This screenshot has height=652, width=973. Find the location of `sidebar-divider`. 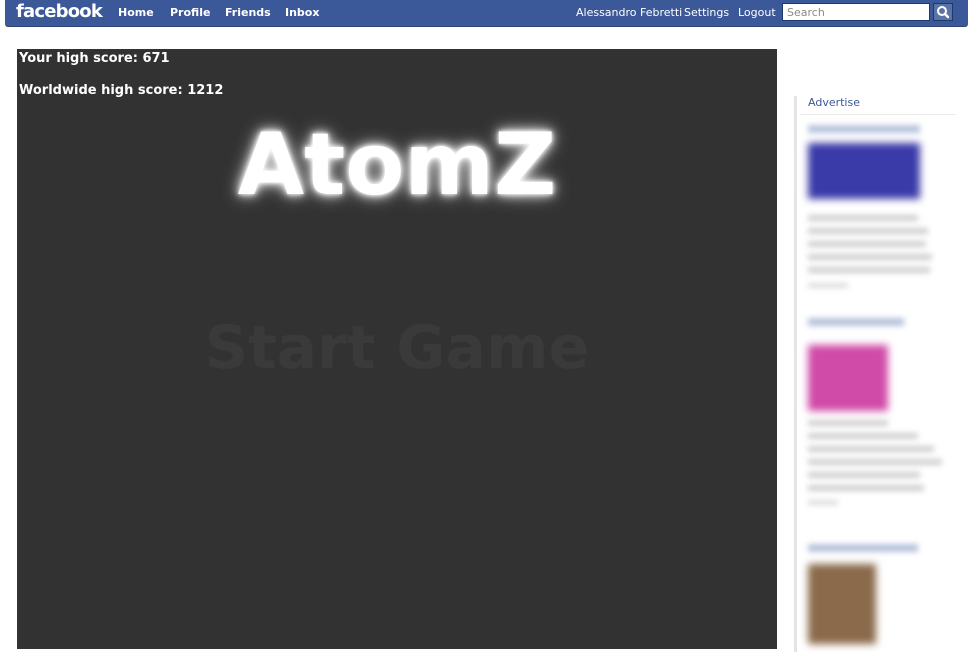

sidebar-divider is located at coordinates (795, 374).